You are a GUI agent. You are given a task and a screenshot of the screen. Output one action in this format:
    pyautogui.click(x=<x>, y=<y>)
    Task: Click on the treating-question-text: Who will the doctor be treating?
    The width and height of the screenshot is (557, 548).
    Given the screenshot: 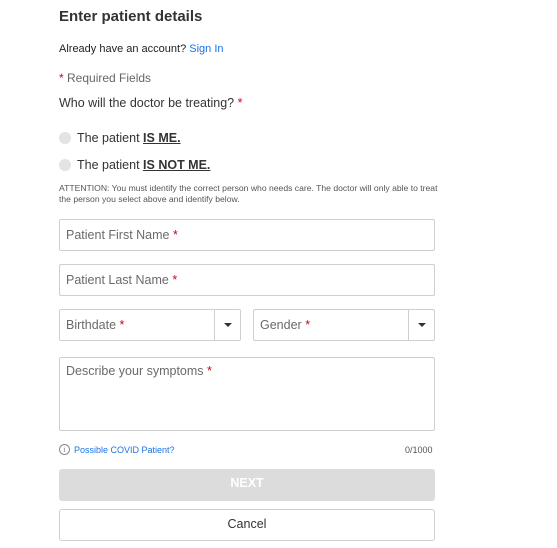 What is the action you would take?
    pyautogui.click(x=147, y=103)
    